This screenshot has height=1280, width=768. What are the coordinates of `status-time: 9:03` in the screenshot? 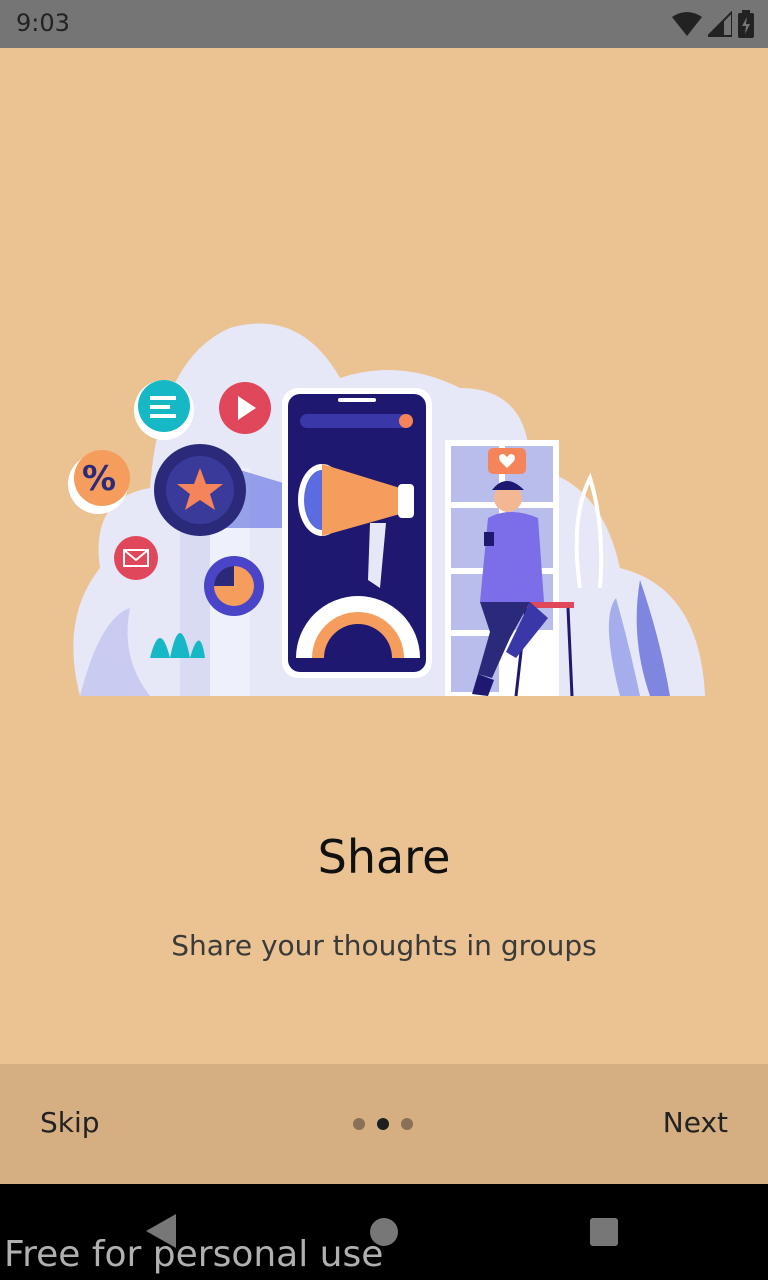 It's located at (43, 23).